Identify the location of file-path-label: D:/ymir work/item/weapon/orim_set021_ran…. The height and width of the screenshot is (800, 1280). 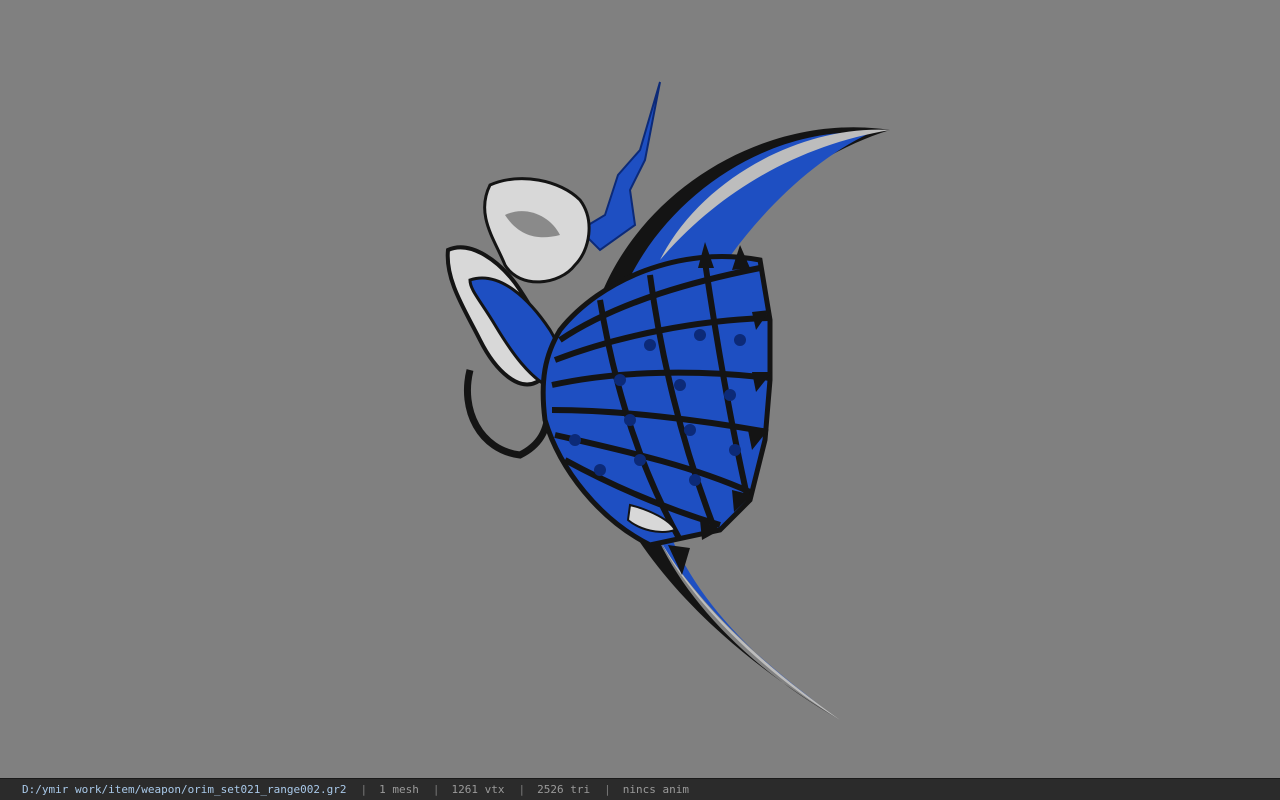
(184, 789).